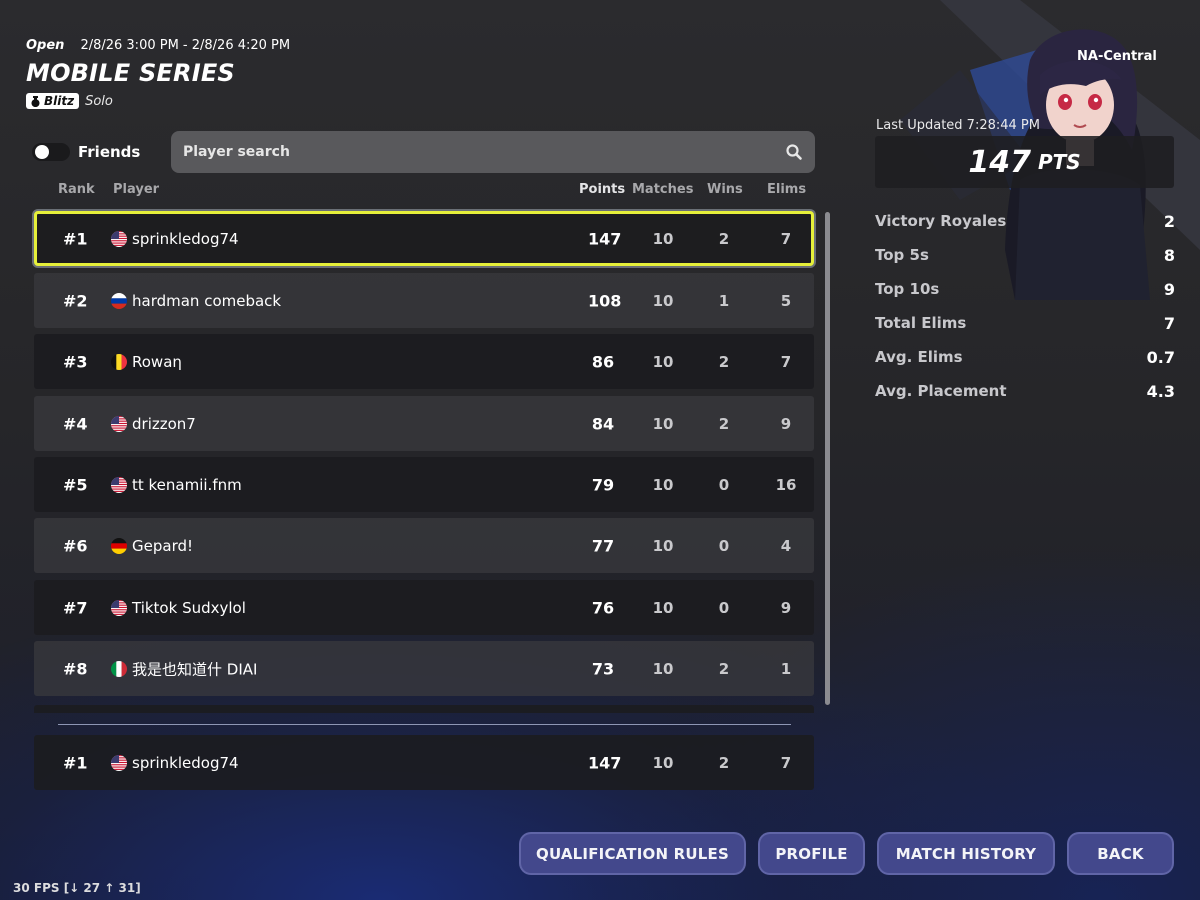  What do you see at coordinates (59, 101) in the screenshot?
I see `mode-badge-label: Blitz` at bounding box center [59, 101].